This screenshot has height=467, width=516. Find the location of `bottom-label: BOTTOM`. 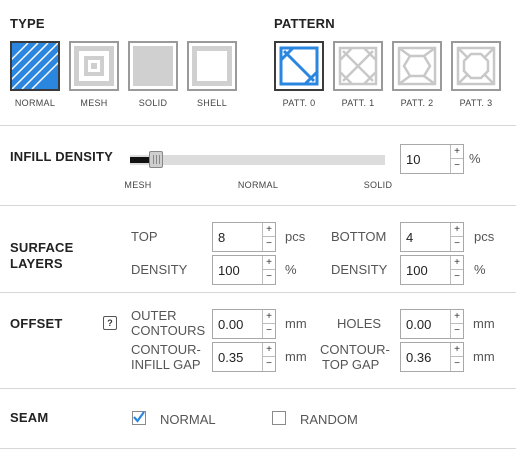

bottom-label: BOTTOM is located at coordinates (359, 236).